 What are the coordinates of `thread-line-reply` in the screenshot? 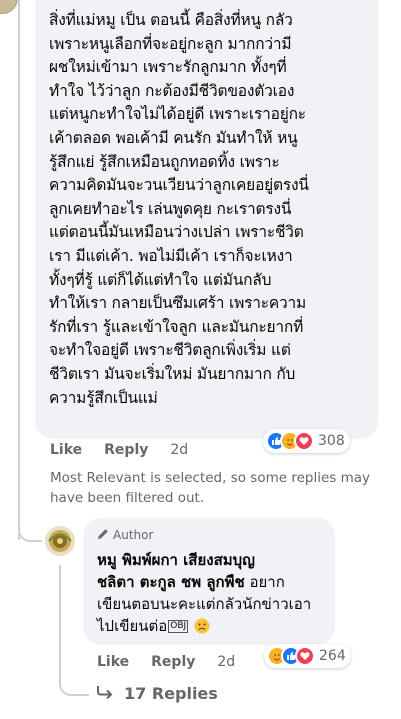 It's located at (60, 625).